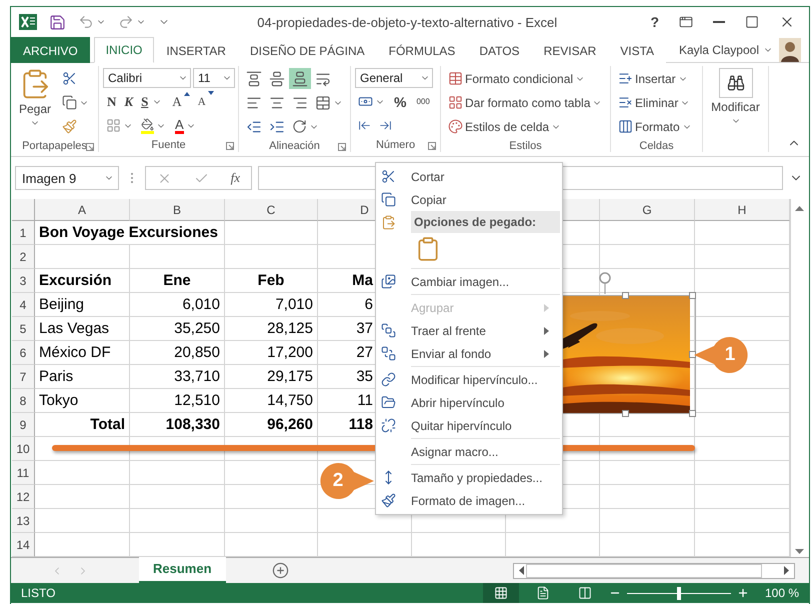 This screenshot has width=811, height=604. I want to click on row-header: 11, so click(23, 473).